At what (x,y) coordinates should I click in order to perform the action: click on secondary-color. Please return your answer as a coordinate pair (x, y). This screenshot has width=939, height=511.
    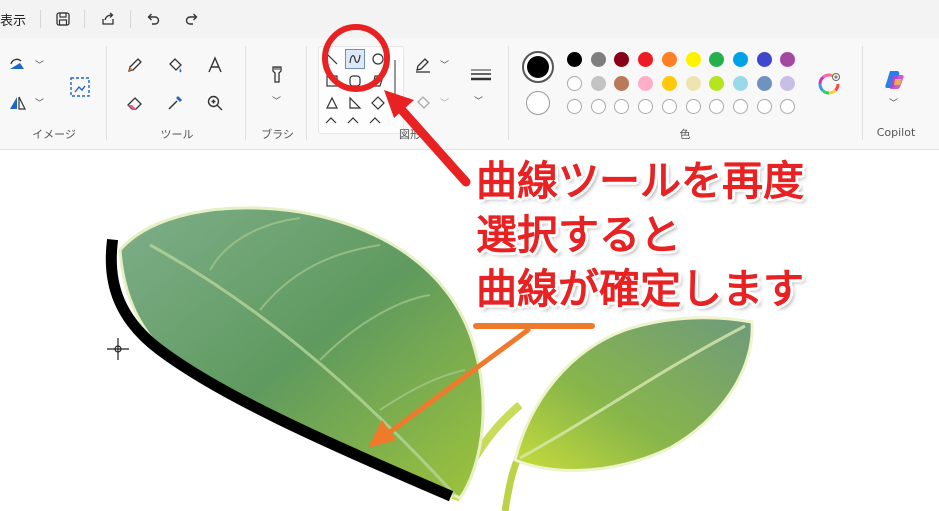
    Looking at the image, I should click on (538, 103).